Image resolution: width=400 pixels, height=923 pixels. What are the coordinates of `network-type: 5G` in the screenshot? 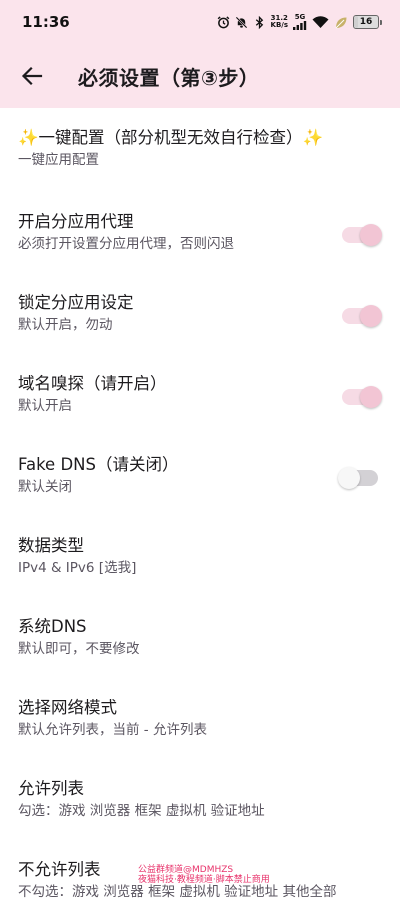 It's located at (300, 17).